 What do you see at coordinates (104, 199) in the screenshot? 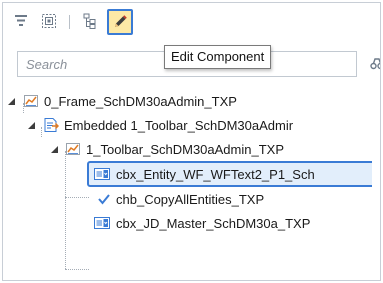
I see `checkbox-icon` at bounding box center [104, 199].